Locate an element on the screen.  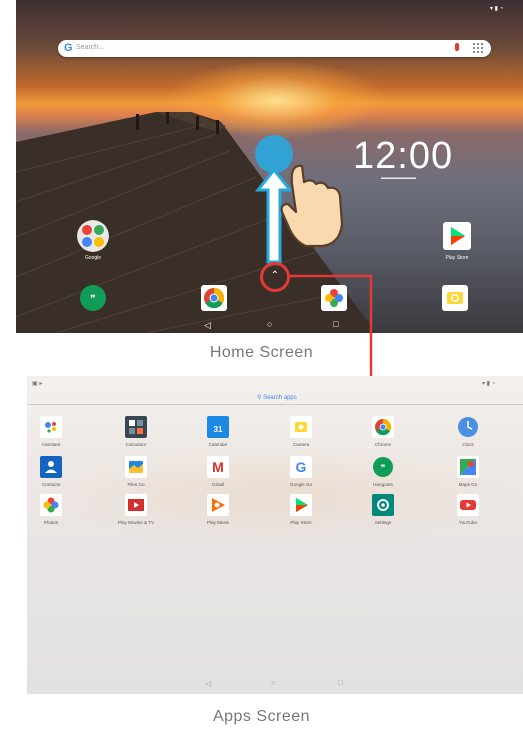
gmail-icon: M is located at coordinates (218, 467).